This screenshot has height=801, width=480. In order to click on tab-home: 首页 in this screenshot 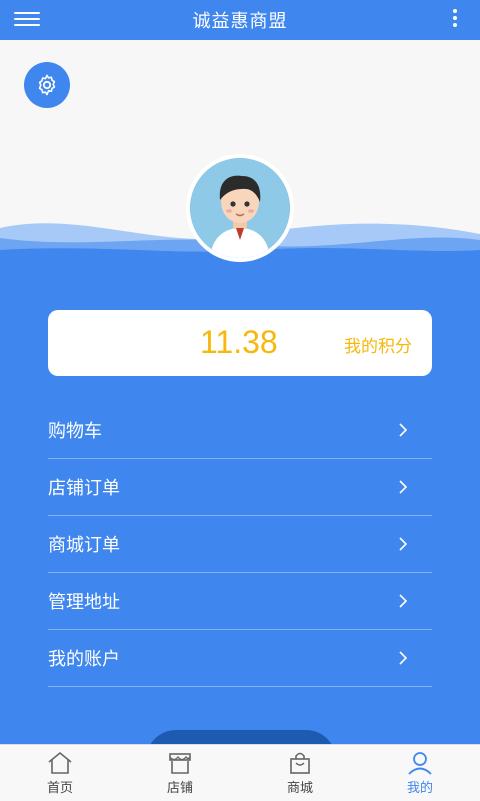, I will do `click(60, 773)`.